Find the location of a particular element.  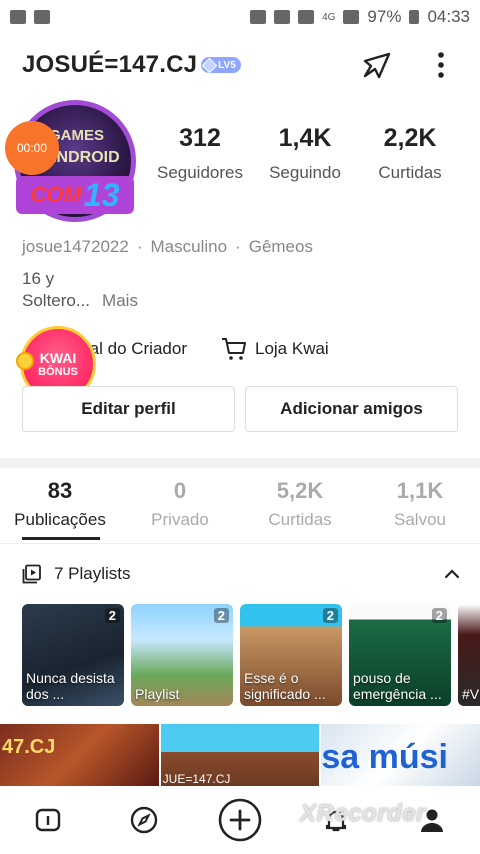

bio-info: josue1472022 · Masculino · Gêmeos is located at coordinates (167, 247).